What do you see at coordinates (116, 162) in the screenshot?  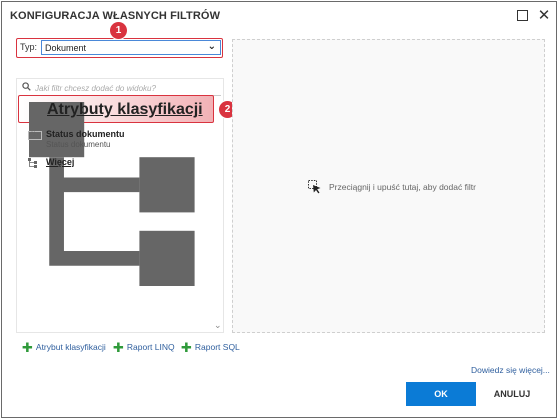 I see `filter-item-wiecej: Więcej` at bounding box center [116, 162].